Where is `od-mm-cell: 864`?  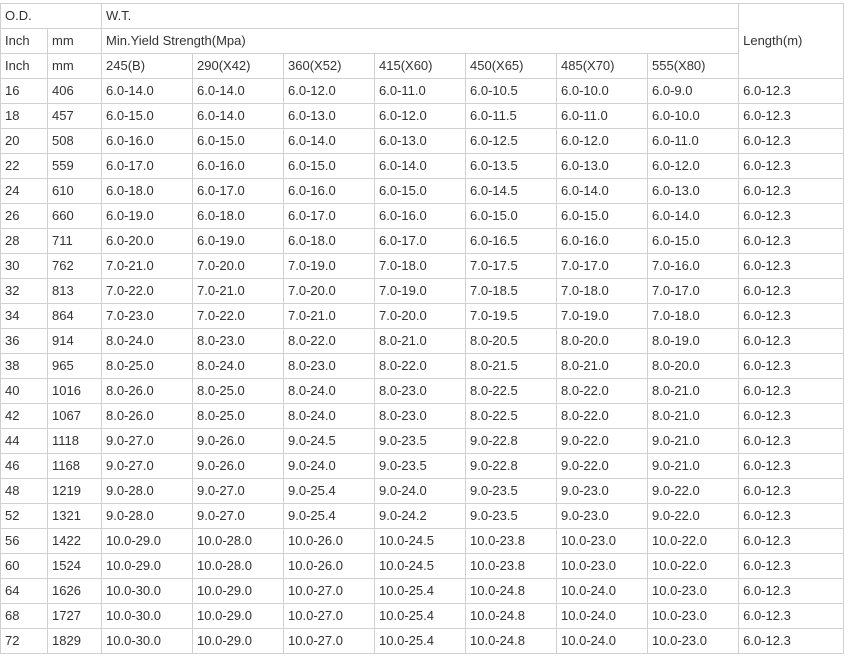
od-mm-cell: 864 is located at coordinates (74, 316).